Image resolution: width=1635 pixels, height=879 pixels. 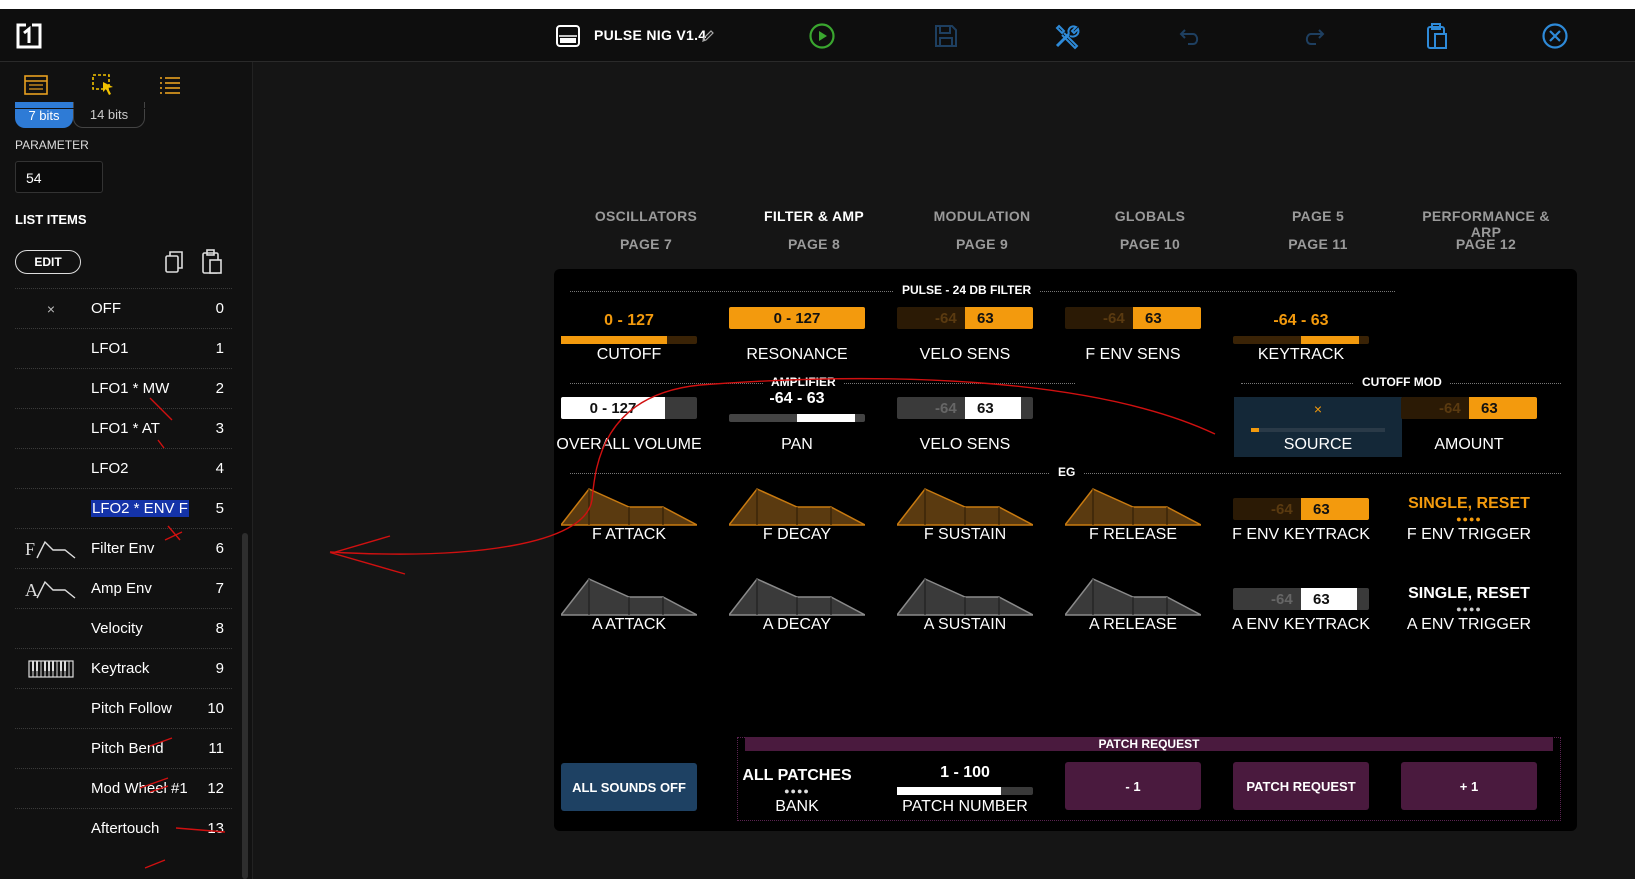 I want to click on tab-filter-amp: FILTER & AMP, so click(x=814, y=216).